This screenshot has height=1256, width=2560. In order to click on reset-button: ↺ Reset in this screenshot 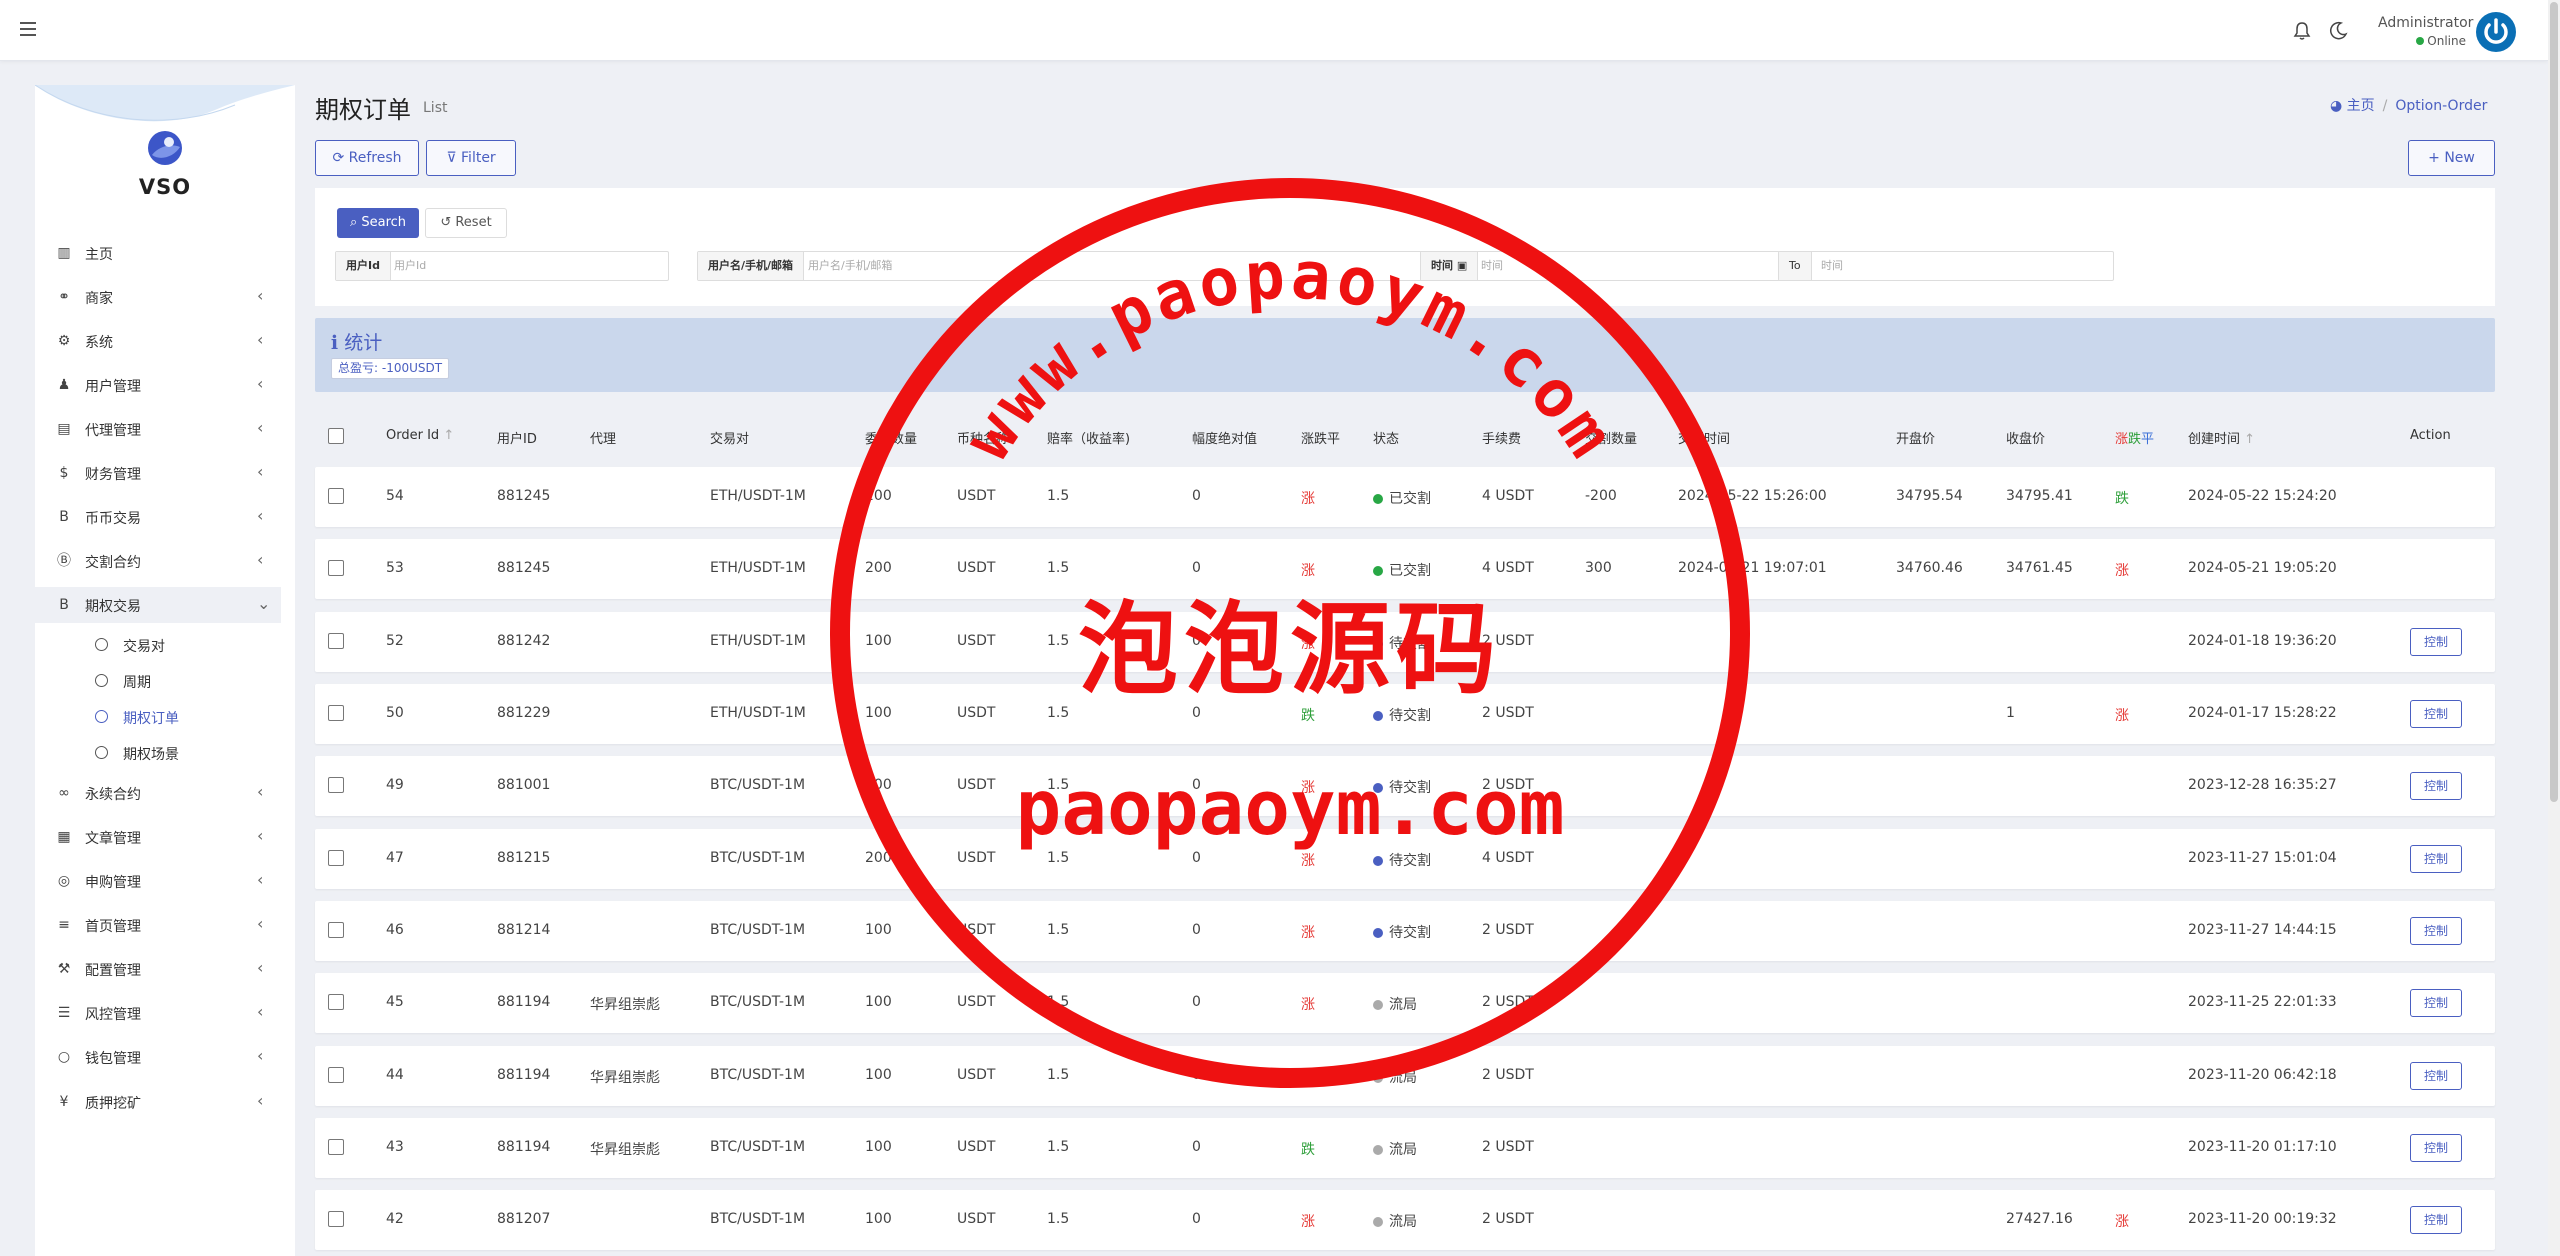, I will do `click(466, 223)`.